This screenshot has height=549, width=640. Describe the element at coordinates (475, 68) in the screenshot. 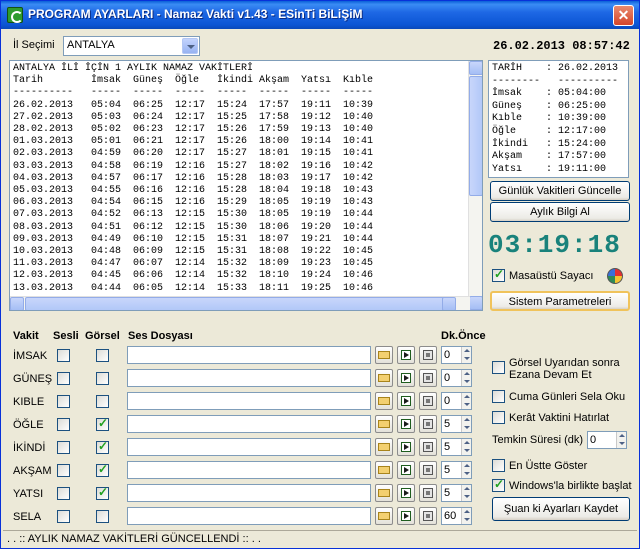

I see `scroll-up-icon` at that location.